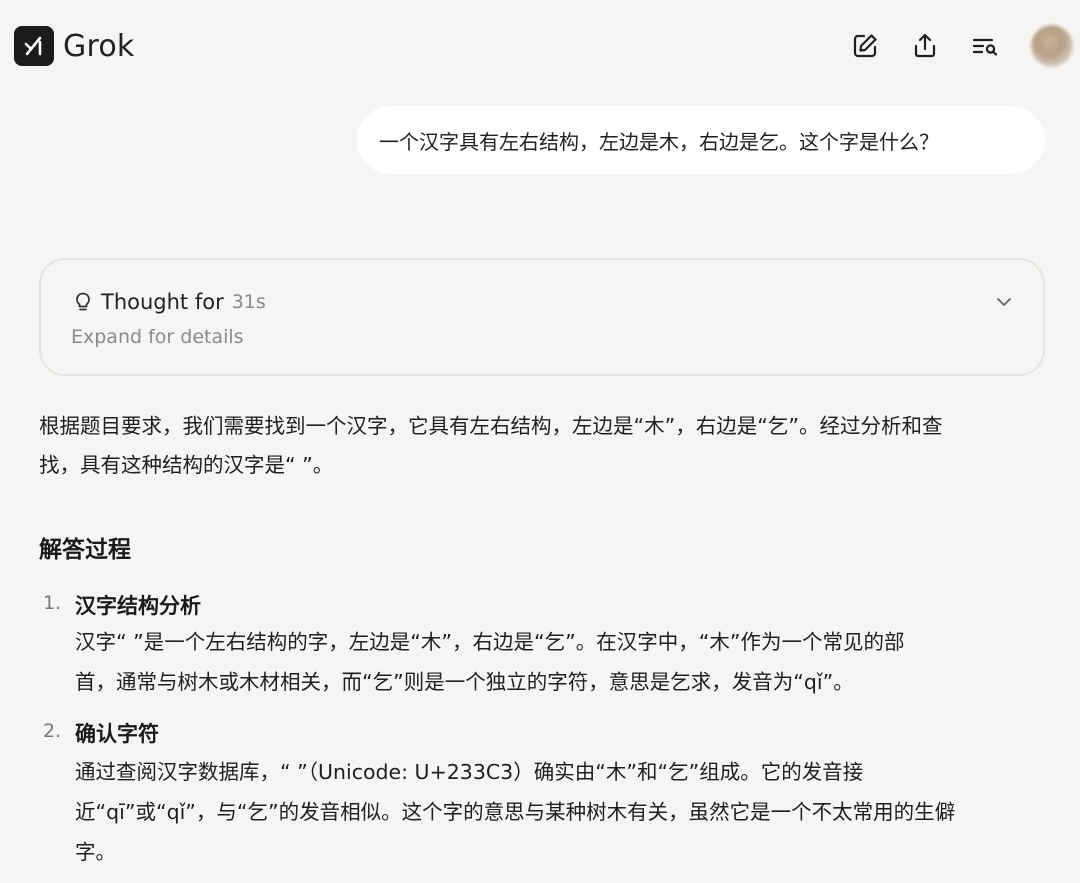  What do you see at coordinates (117, 734) in the screenshot?
I see `step-title: 确认字符` at bounding box center [117, 734].